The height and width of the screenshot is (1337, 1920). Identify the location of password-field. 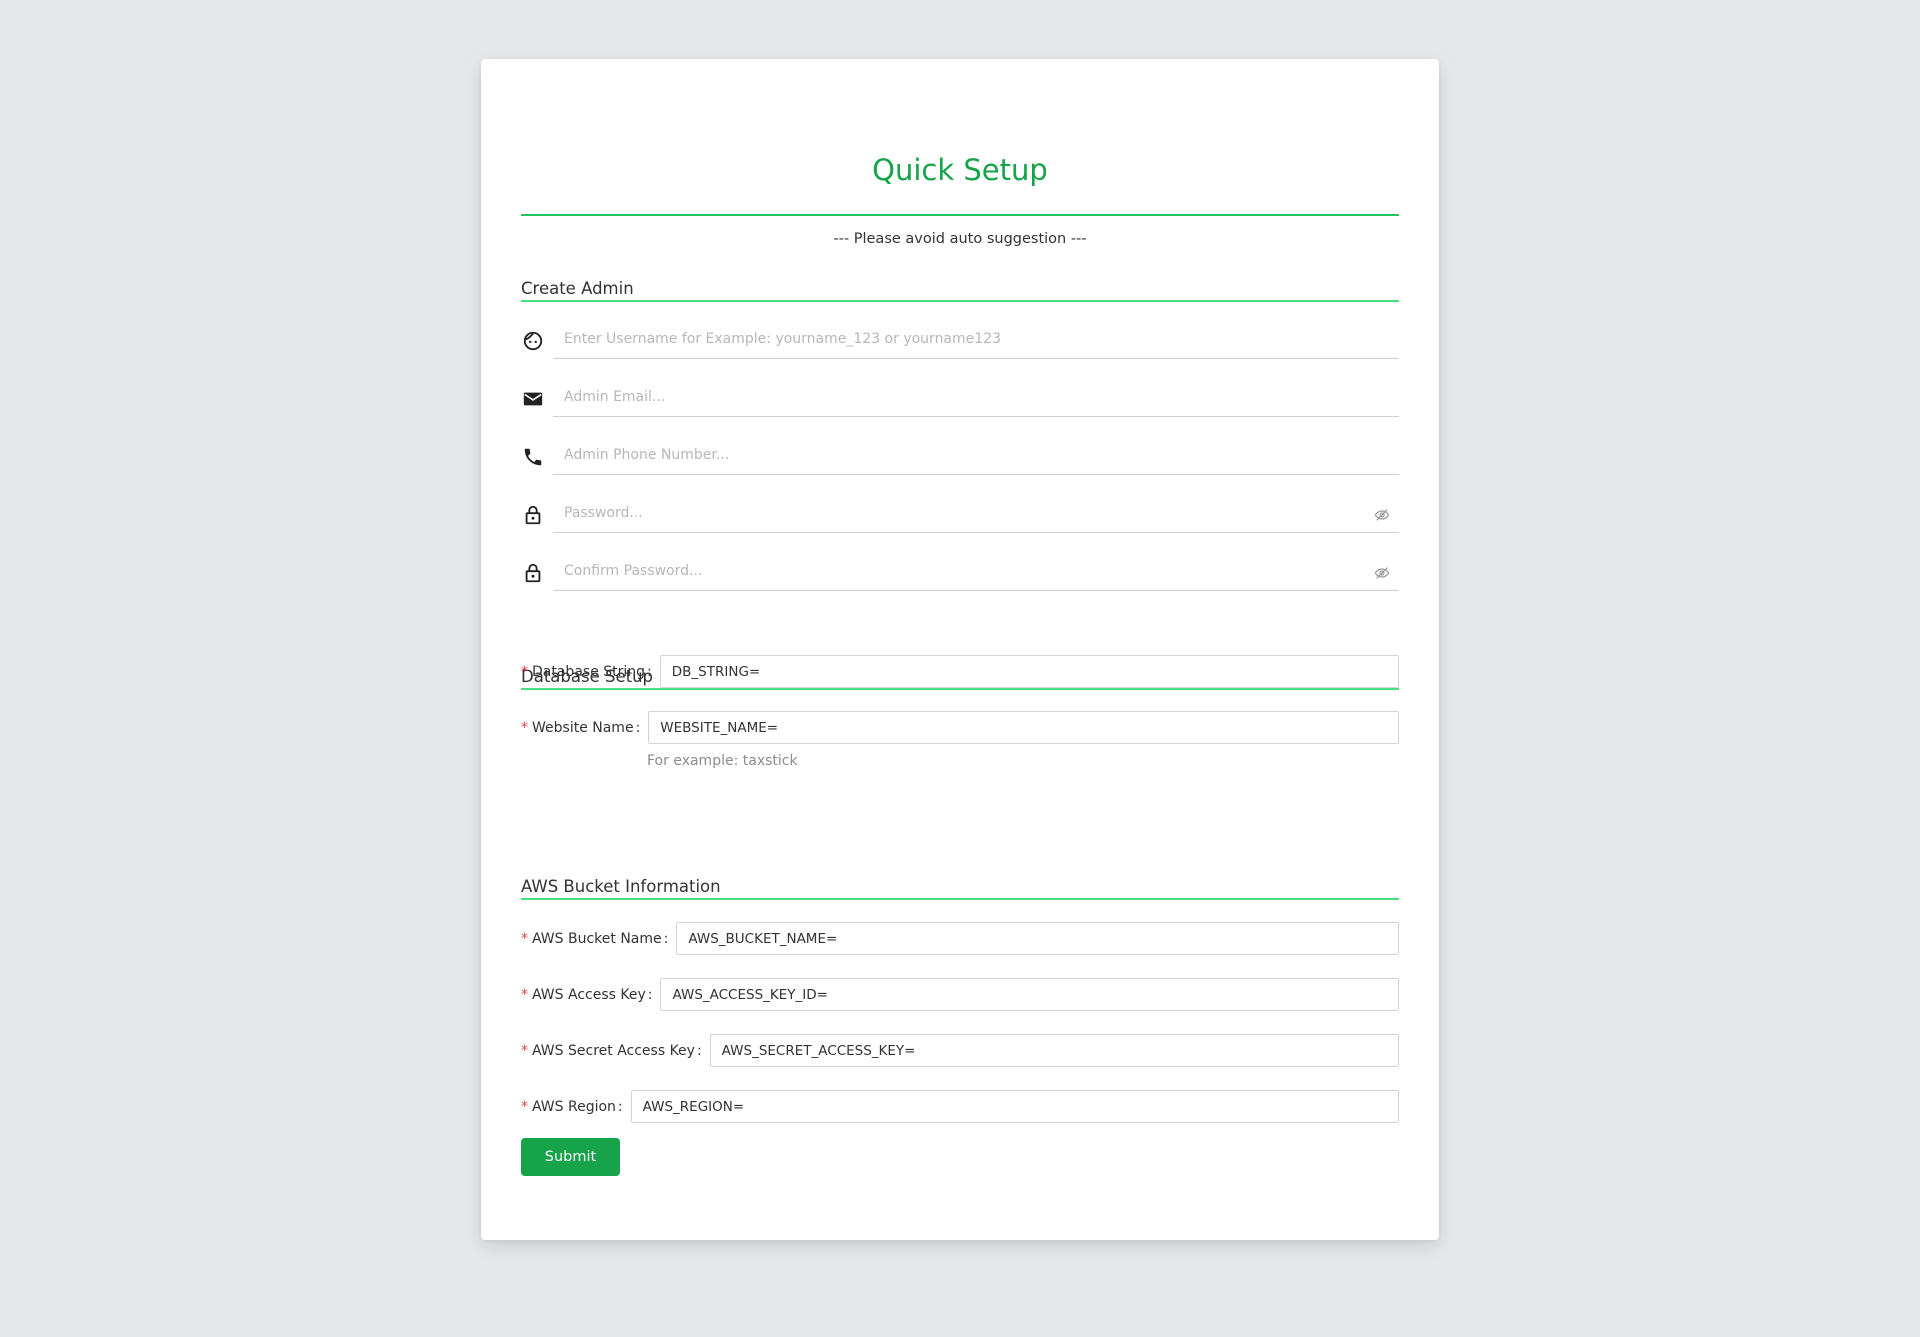
(960, 513).